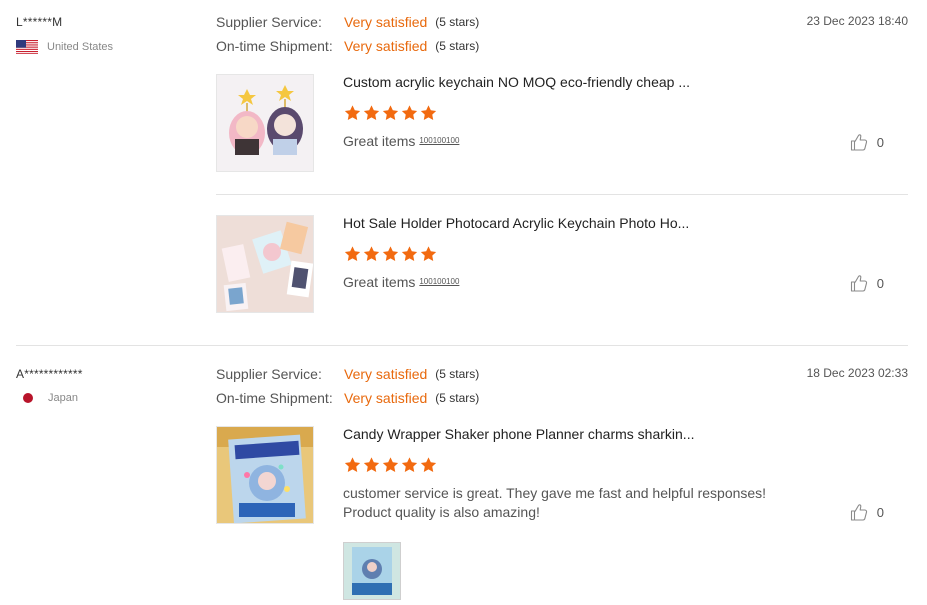 This screenshot has width=927, height=605. Describe the element at coordinates (47, 398) in the screenshot. I see `buyer-country: Japan` at that location.